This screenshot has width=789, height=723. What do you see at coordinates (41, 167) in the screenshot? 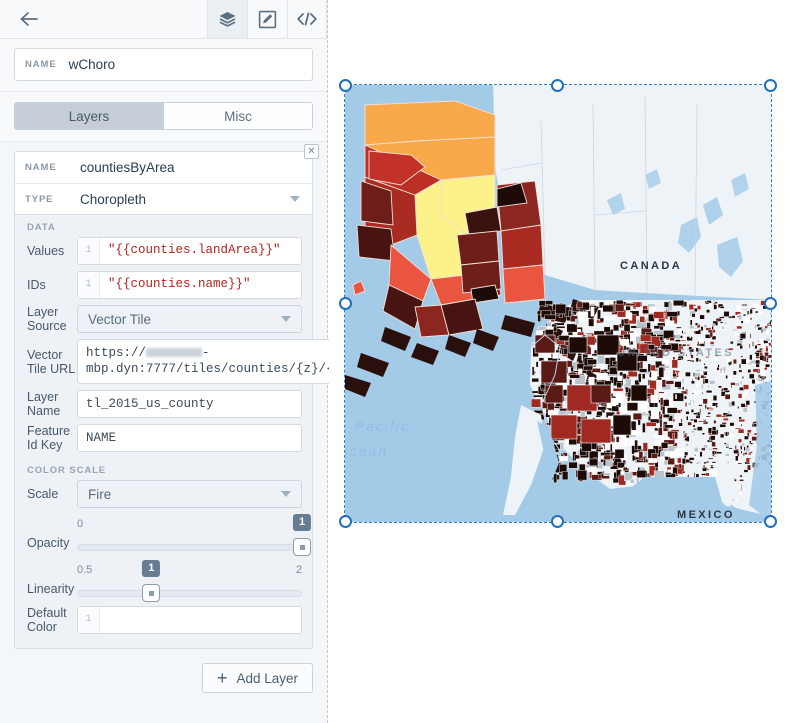
I see `layer-name-label: NAME` at bounding box center [41, 167].